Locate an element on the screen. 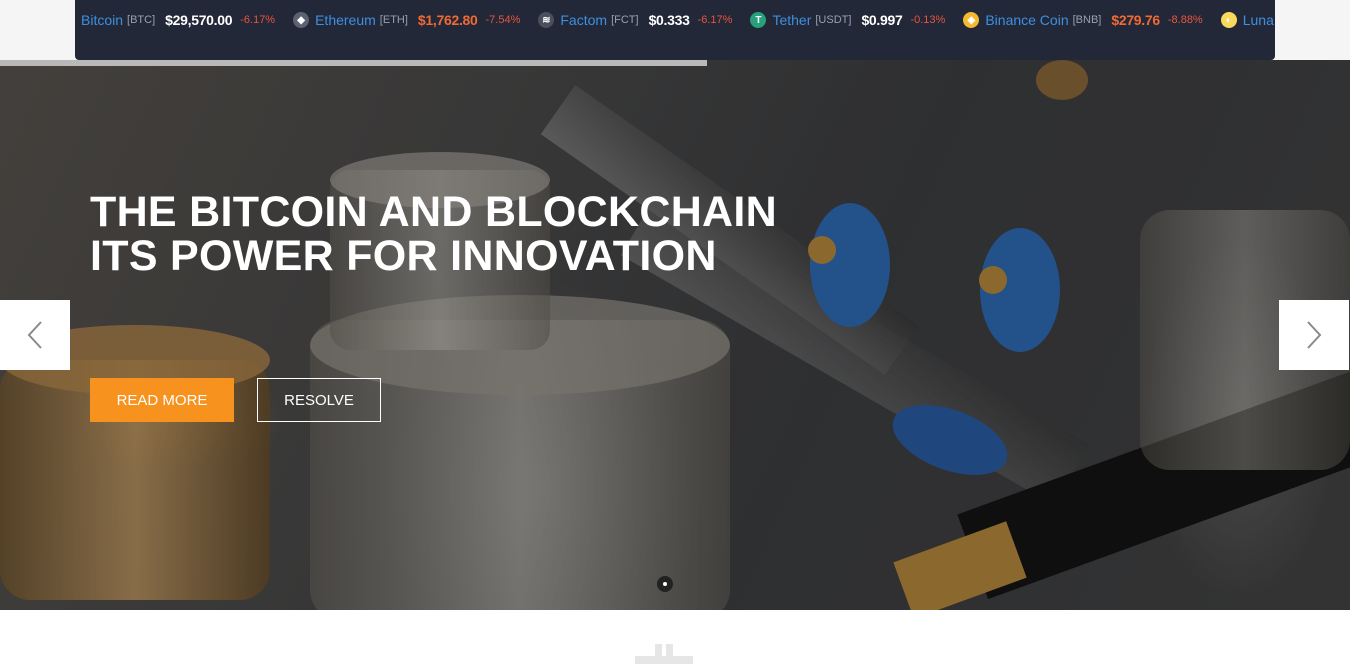  chevron-right-icon is located at coordinates (1314, 335).